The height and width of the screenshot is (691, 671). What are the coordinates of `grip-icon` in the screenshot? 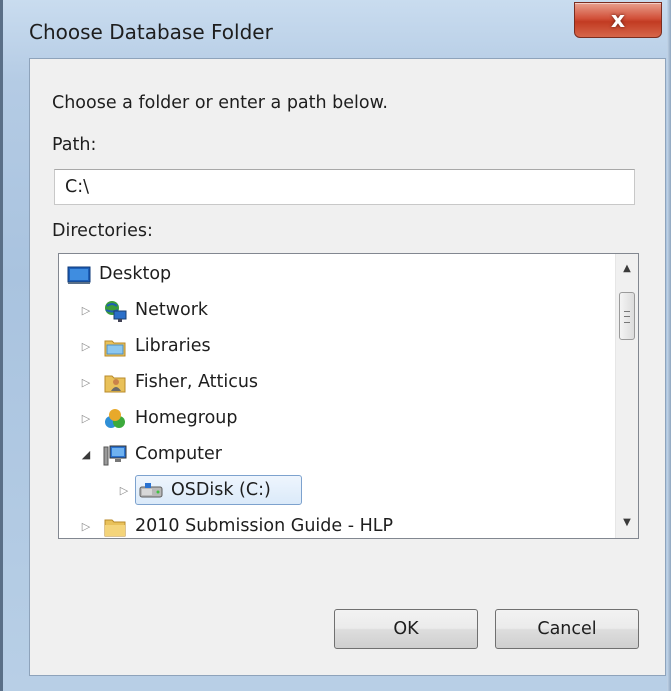 It's located at (627, 317).